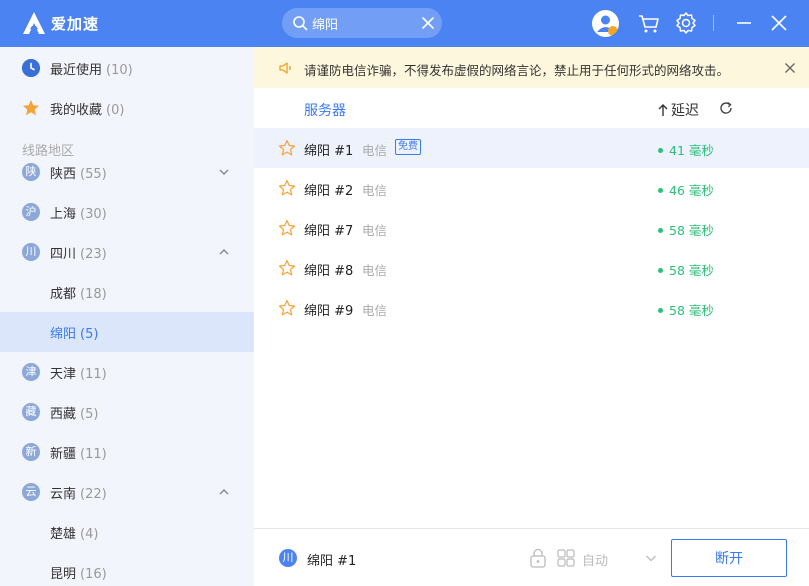 The image size is (809, 586). What do you see at coordinates (78, 454) in the screenshot?
I see `sidebar-item-label: 新疆 (11)` at bounding box center [78, 454].